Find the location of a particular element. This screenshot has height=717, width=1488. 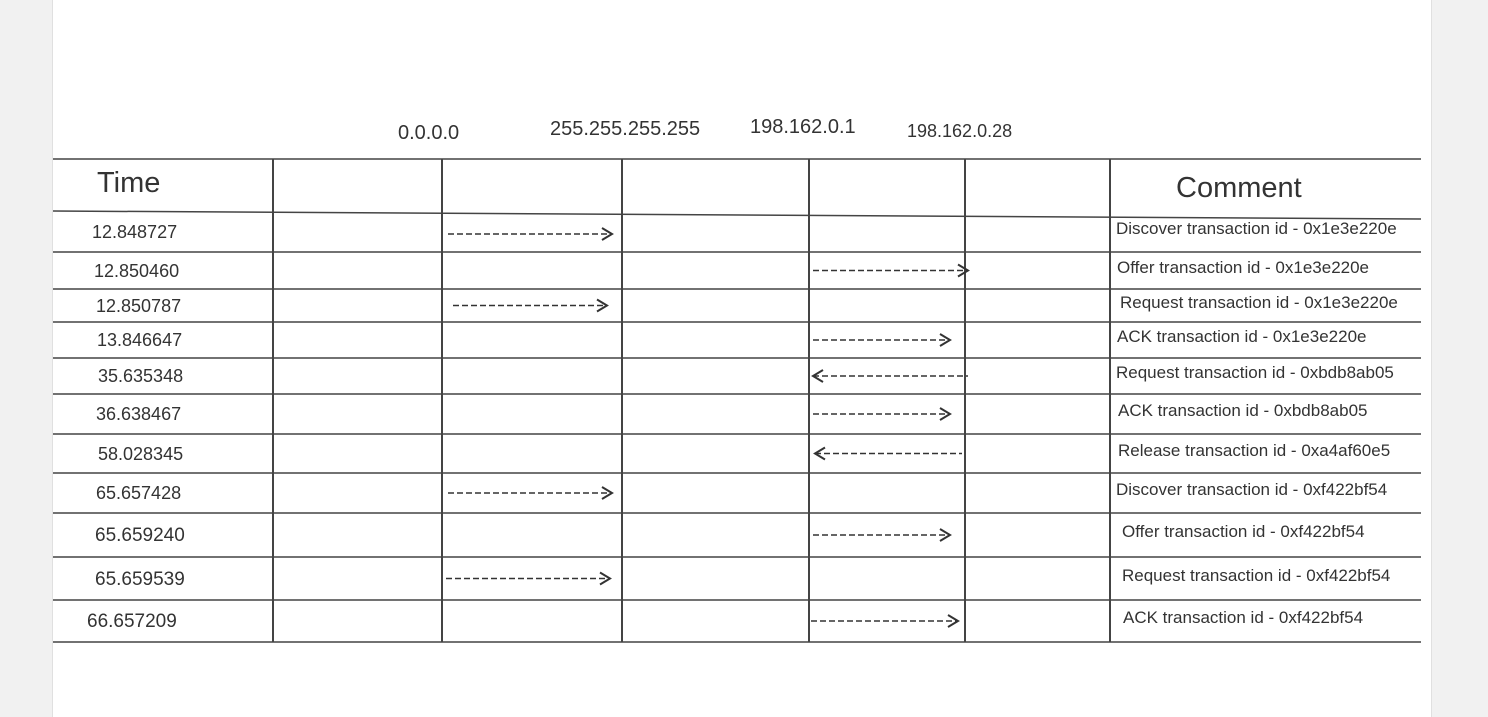

row-time: 65.659240 is located at coordinates (140, 535).